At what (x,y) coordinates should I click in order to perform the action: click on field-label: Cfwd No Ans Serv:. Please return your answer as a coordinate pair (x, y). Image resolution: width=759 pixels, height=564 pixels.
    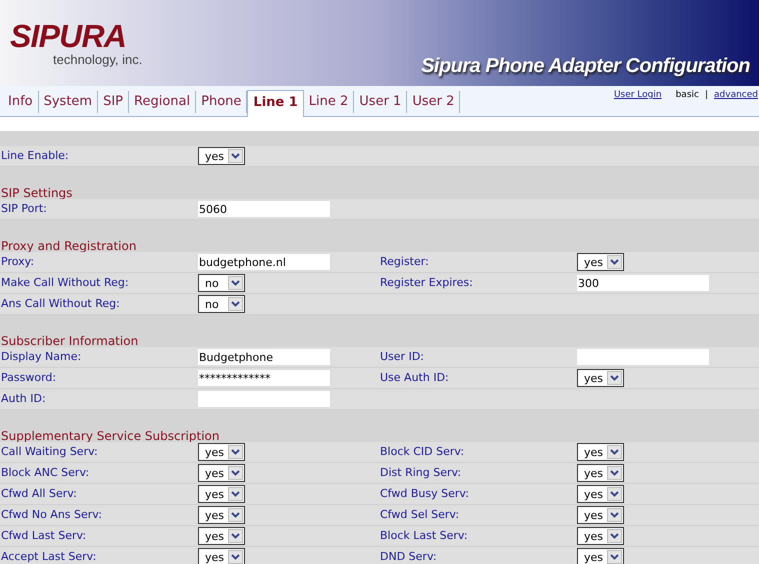
    Looking at the image, I should click on (52, 514).